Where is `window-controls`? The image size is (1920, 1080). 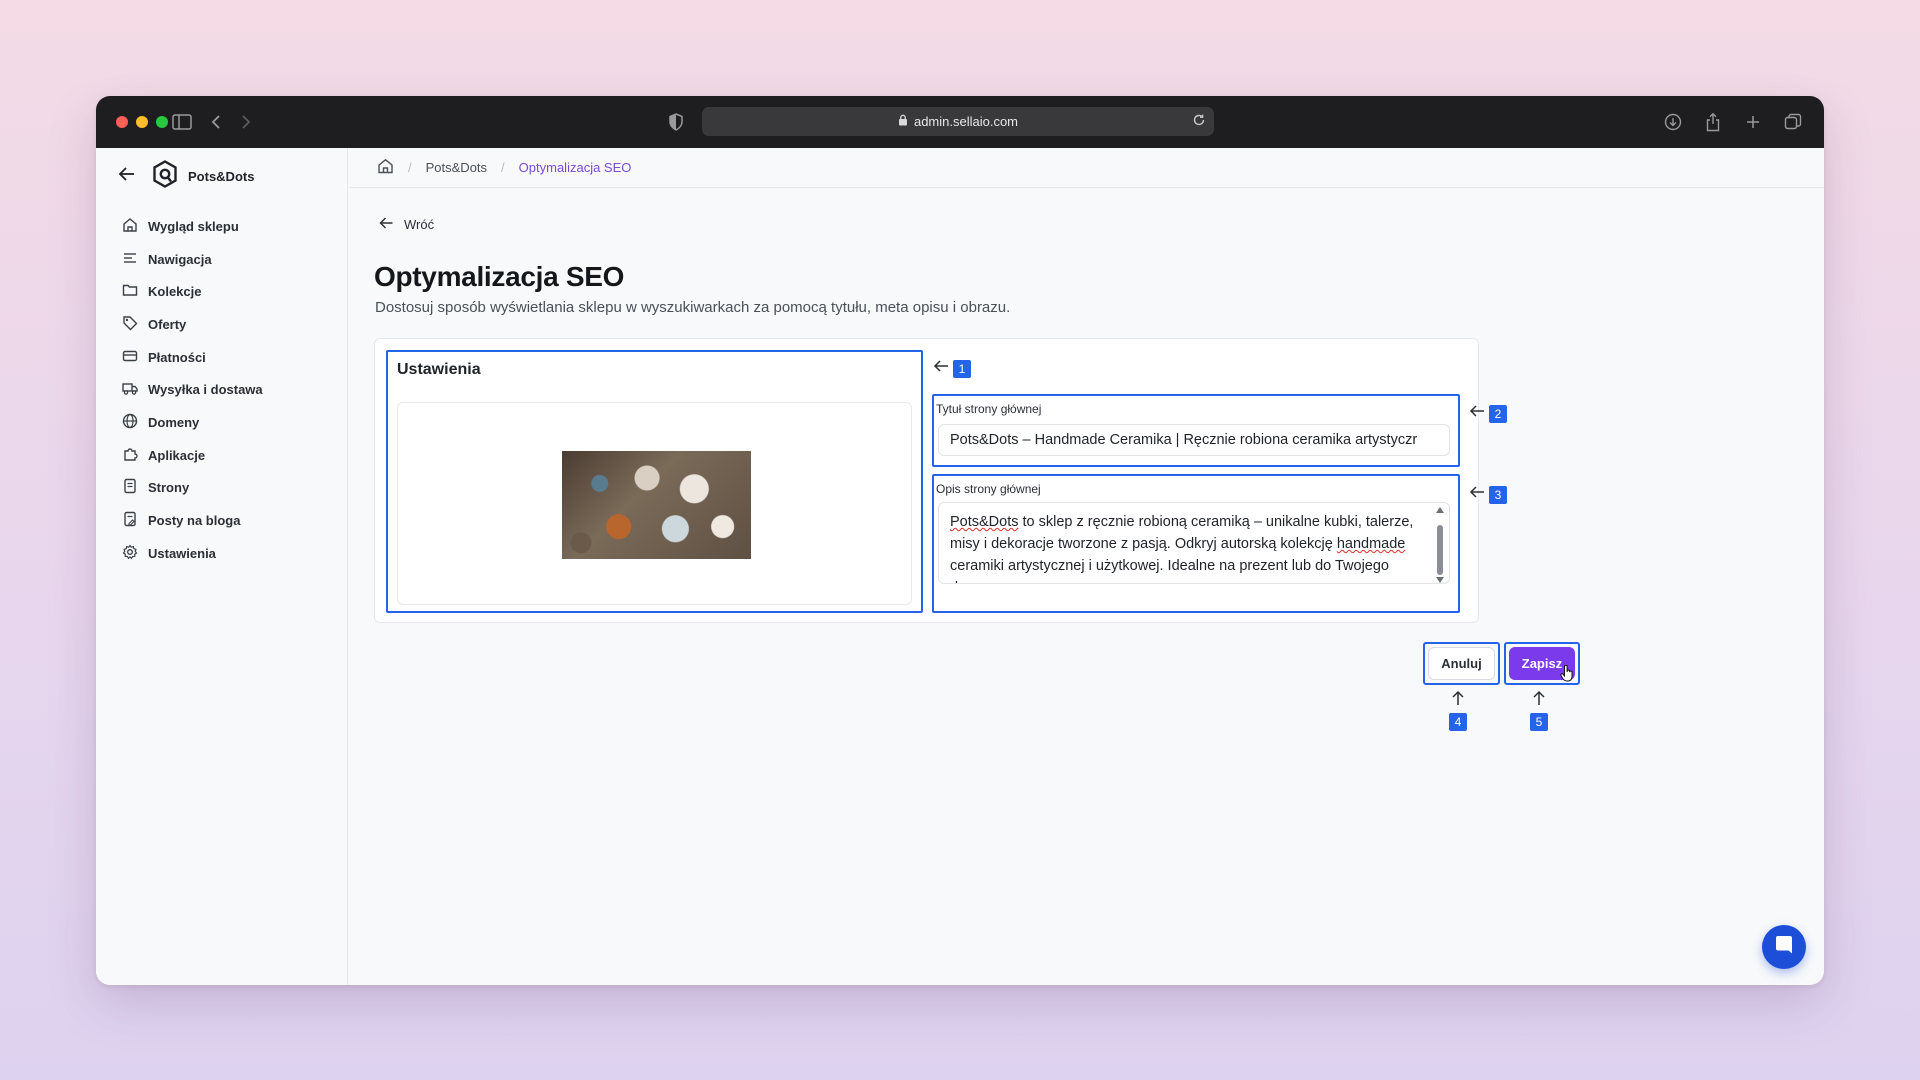
window-controls is located at coordinates (142, 122).